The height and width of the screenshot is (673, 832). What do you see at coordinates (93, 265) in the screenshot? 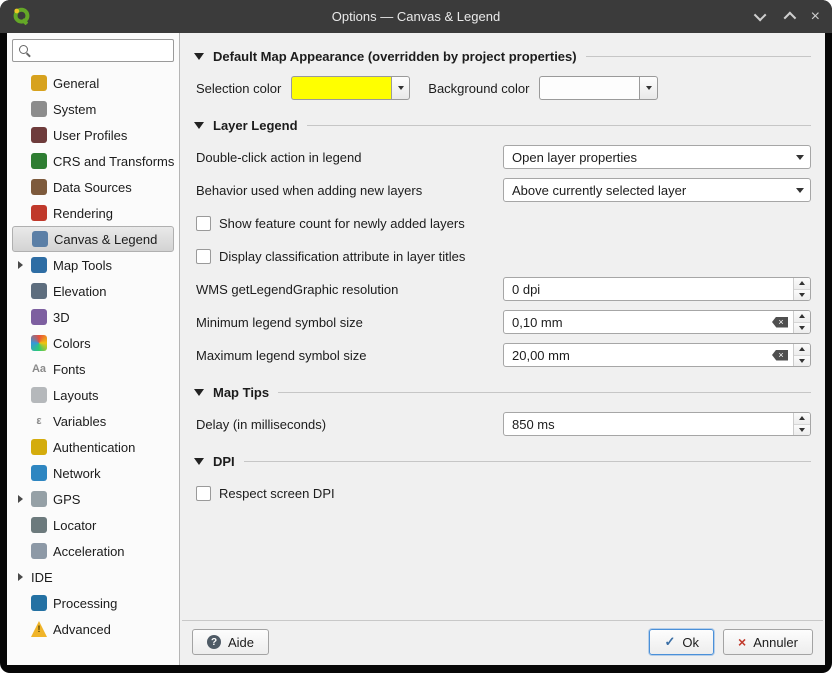
I see `sidebar-item-map-tools: Map Tools` at bounding box center [93, 265].